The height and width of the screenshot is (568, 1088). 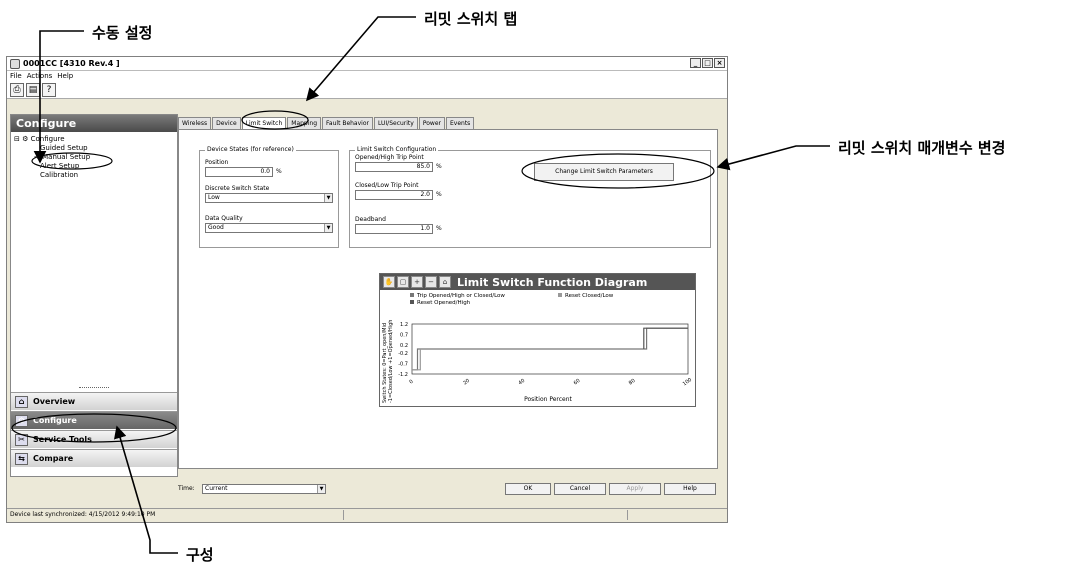 I want to click on zoom-box-icon: ▢, so click(x=403, y=282).